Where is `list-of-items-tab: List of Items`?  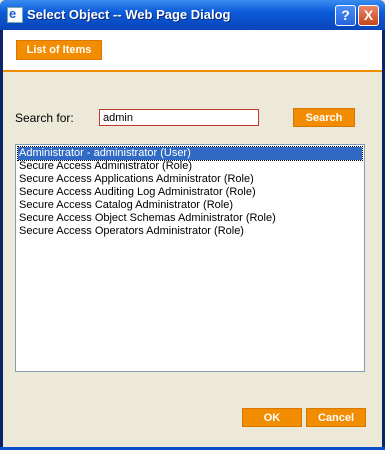 list-of-items-tab: List of Items is located at coordinates (59, 50).